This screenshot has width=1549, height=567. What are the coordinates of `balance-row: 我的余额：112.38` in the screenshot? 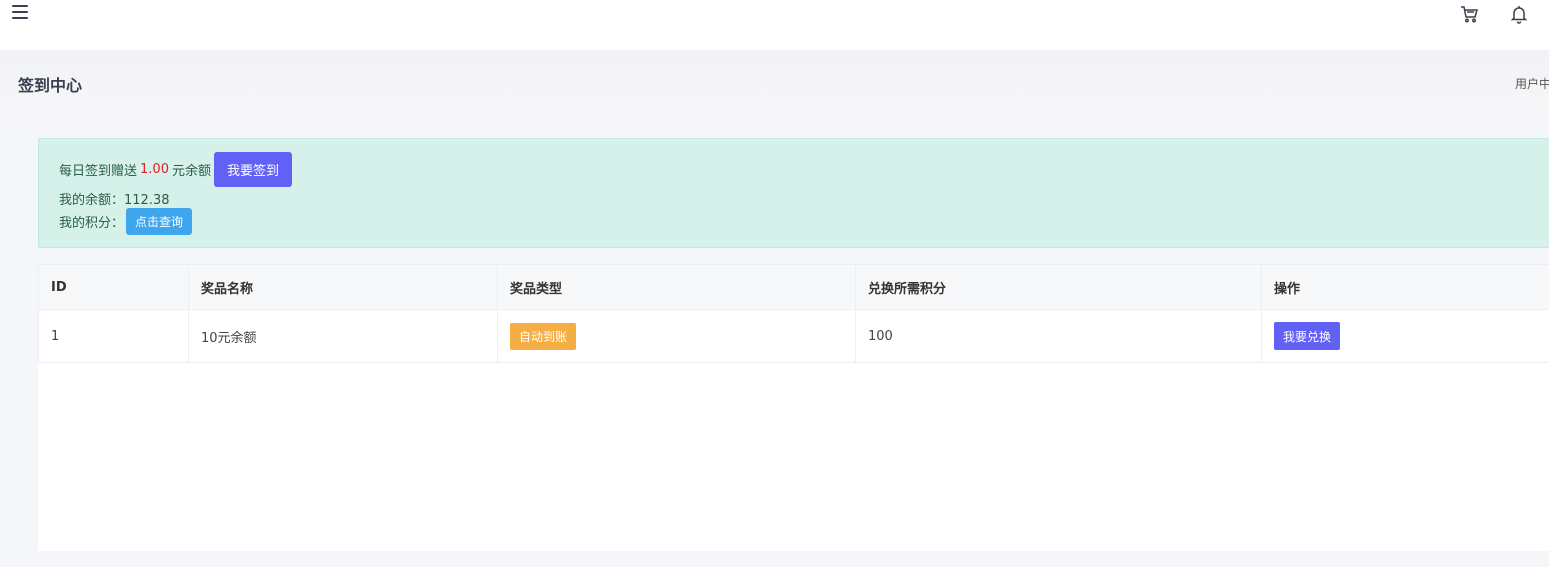 It's located at (114, 198).